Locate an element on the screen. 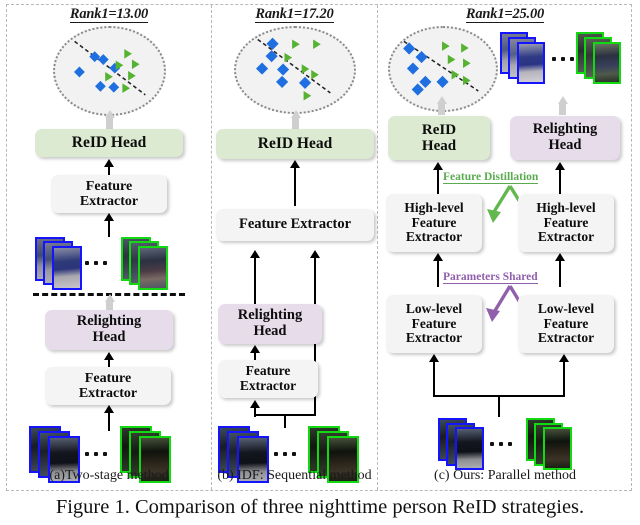 The image size is (640, 525). panel-b-arrow-to-reid-head is located at coordinates (295, 123).